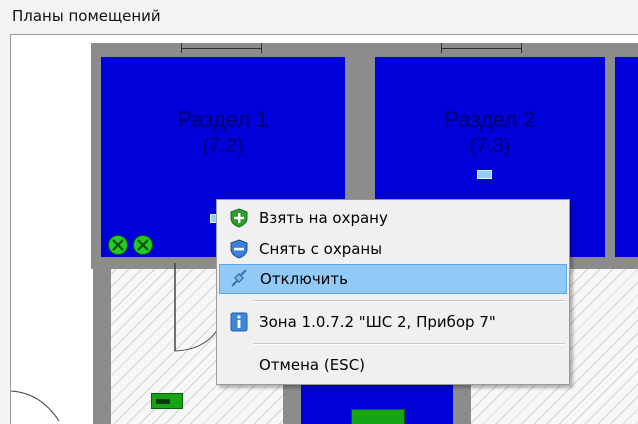 This screenshot has height=424, width=638. I want to click on menu-item-cancel: Отмена (ESC), so click(393, 365).